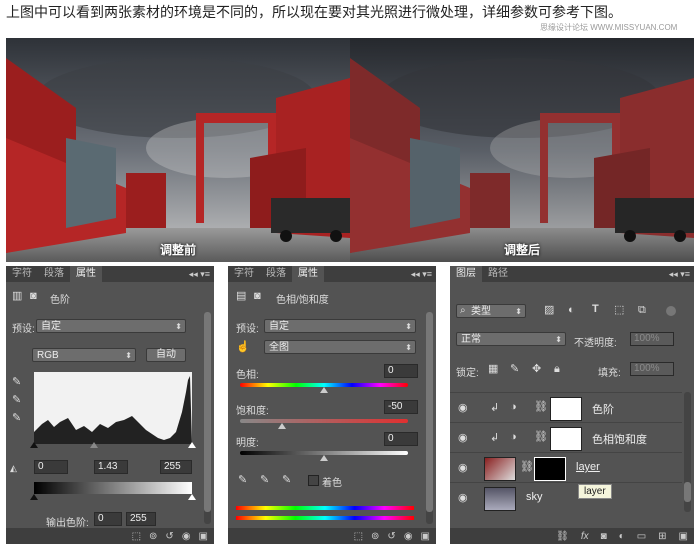 This screenshot has height=546, width=700. I want to click on tab-paths: 路径, so click(498, 274).